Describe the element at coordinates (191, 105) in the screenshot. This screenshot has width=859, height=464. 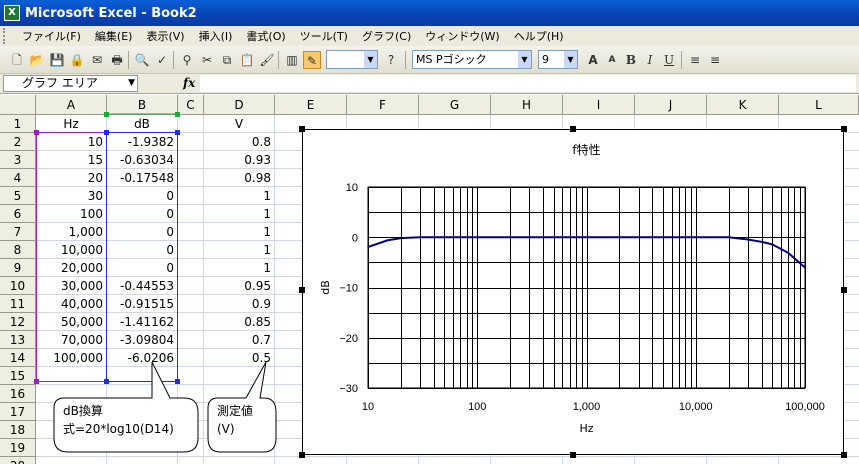
I see `col-header-C: C` at that location.